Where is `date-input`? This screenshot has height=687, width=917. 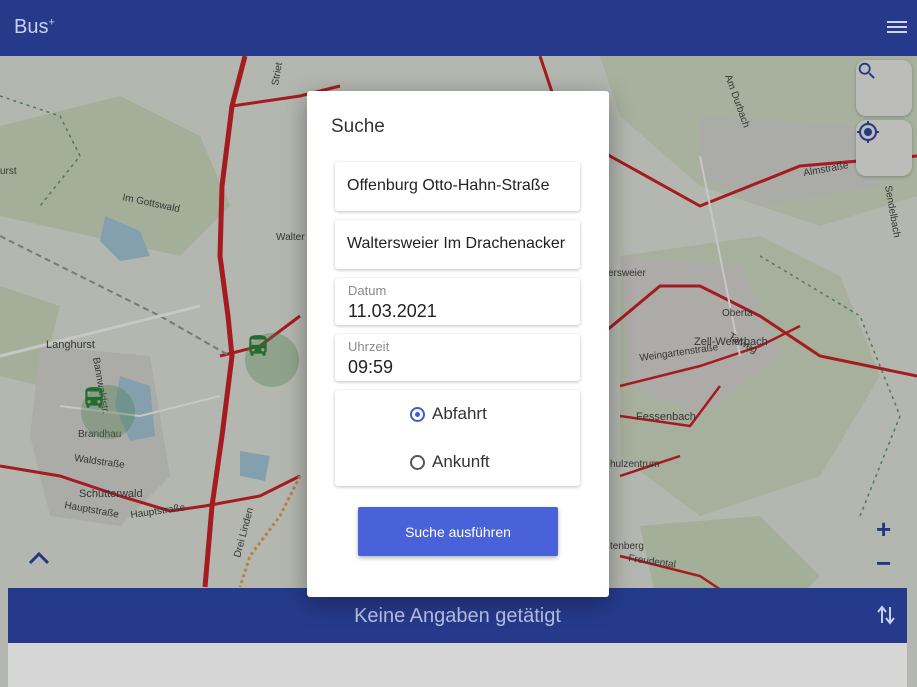 date-input is located at coordinates (460, 311).